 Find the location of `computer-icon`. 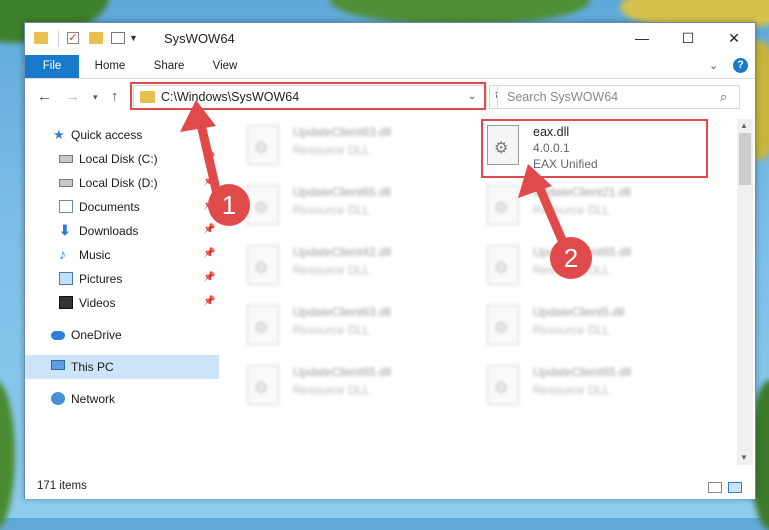

computer-icon is located at coordinates (58, 365).